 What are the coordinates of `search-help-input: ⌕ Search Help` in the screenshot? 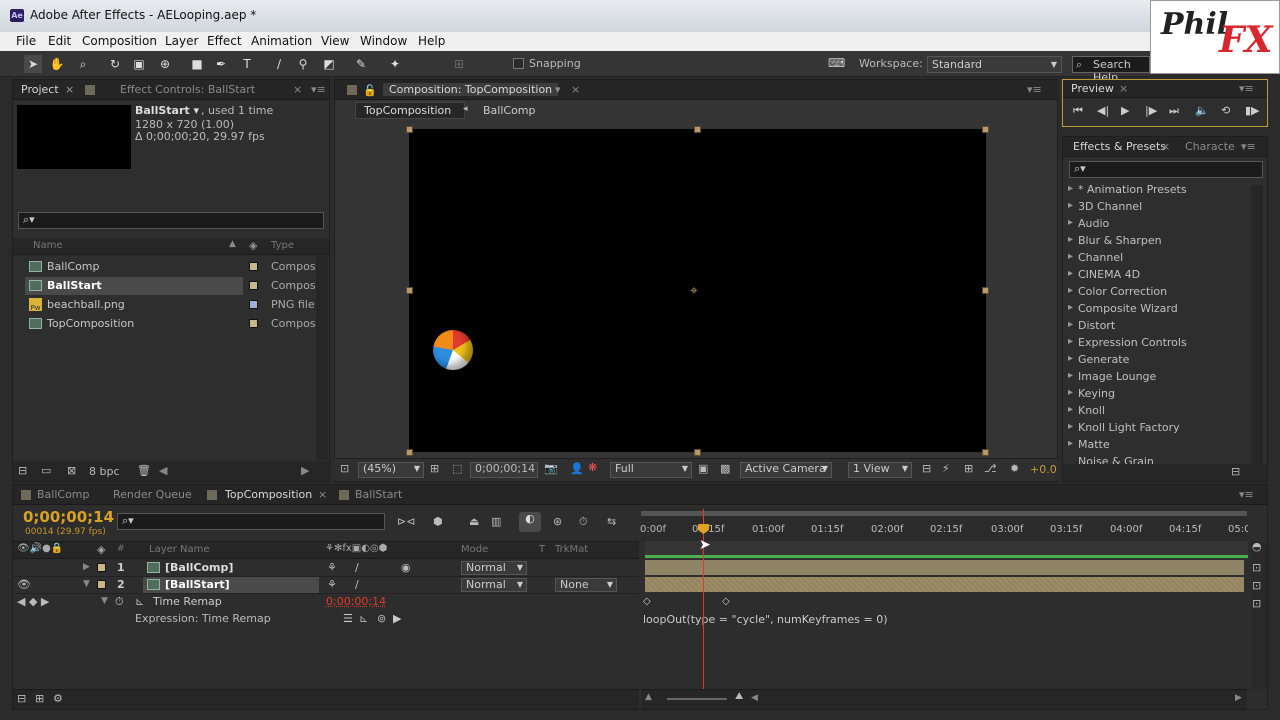 It's located at (1111, 70).